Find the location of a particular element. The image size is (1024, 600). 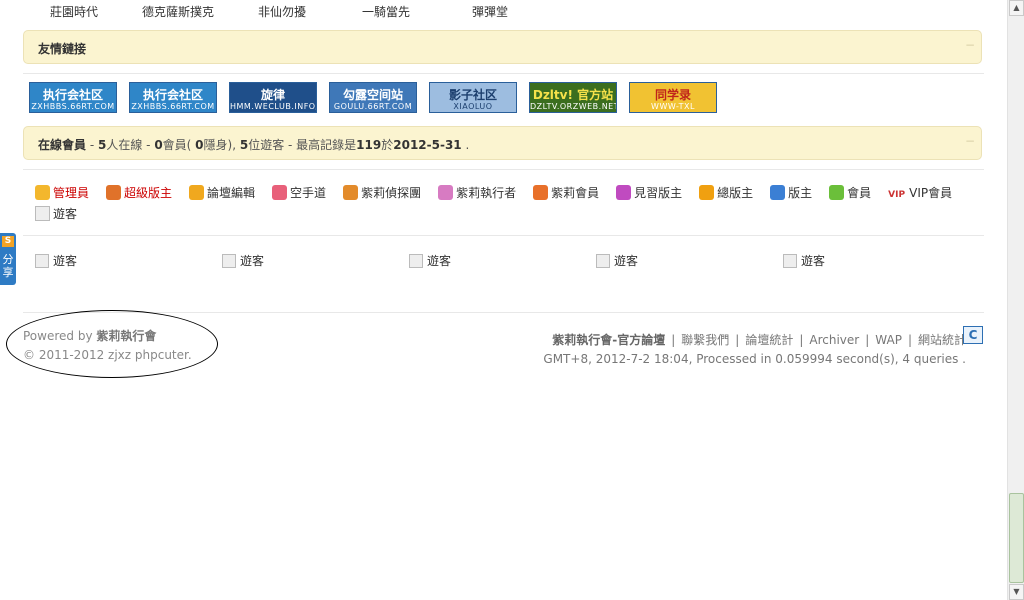

banner-link: 勾露空间站 GOULU.66RT.COM is located at coordinates (373, 97).